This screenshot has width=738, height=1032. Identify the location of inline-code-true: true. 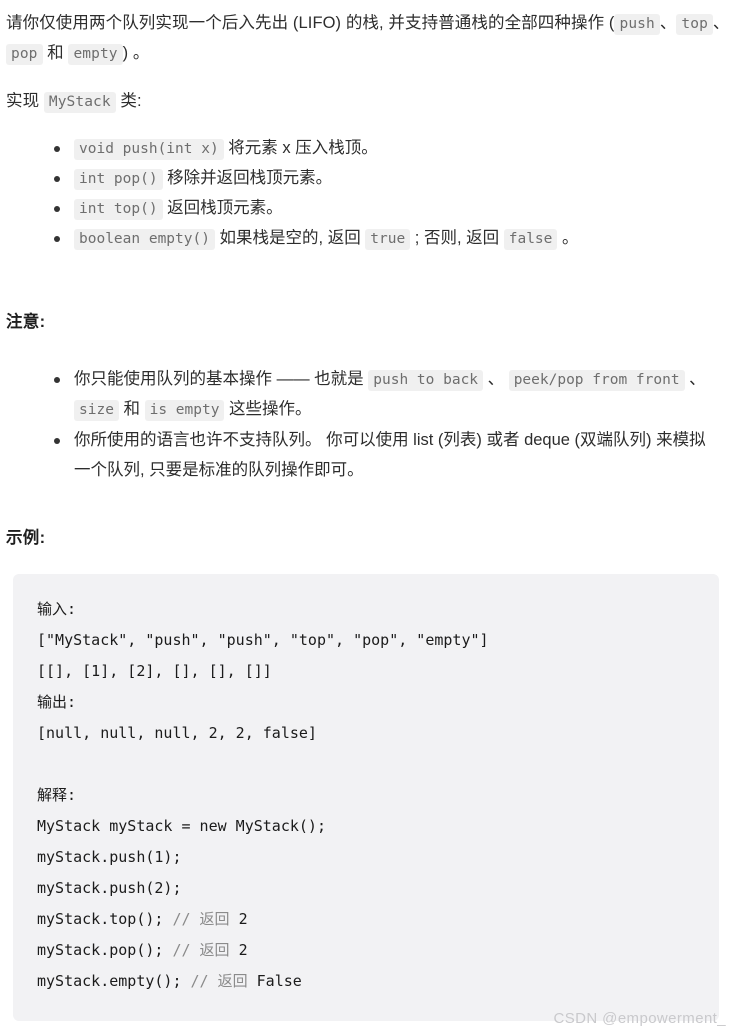
(388, 239).